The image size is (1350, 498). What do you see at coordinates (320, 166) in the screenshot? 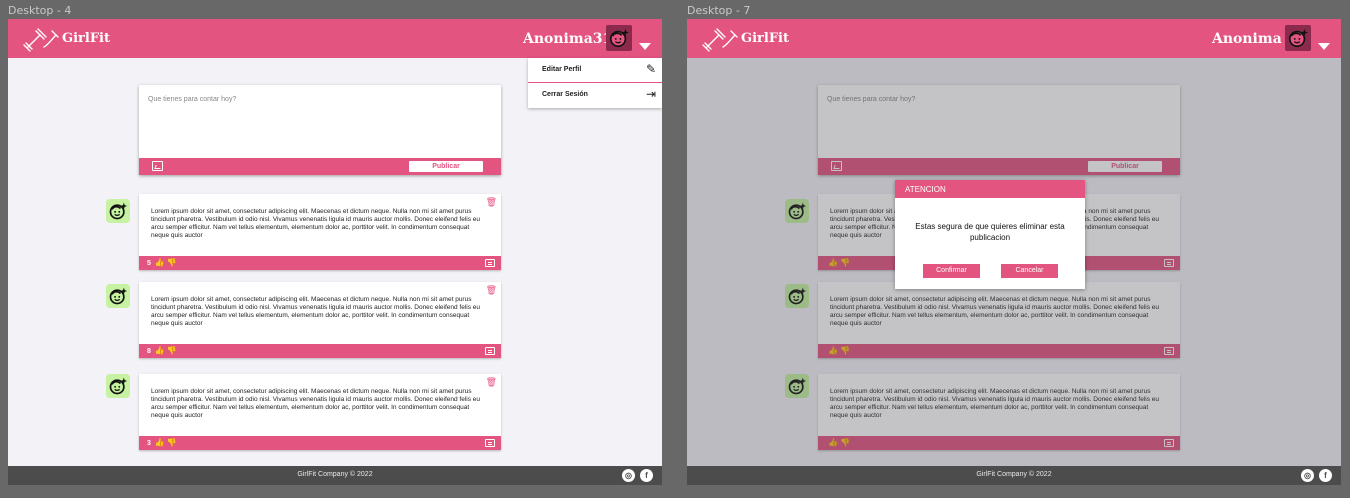
I see `composer-toolbar: Publicar` at bounding box center [320, 166].